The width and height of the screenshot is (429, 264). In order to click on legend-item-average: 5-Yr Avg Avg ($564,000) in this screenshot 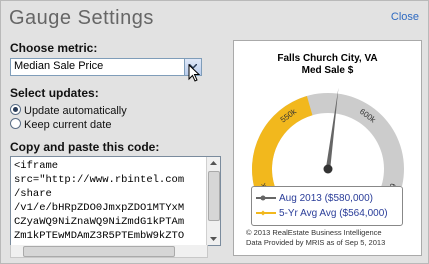, I will do `click(322, 214)`.